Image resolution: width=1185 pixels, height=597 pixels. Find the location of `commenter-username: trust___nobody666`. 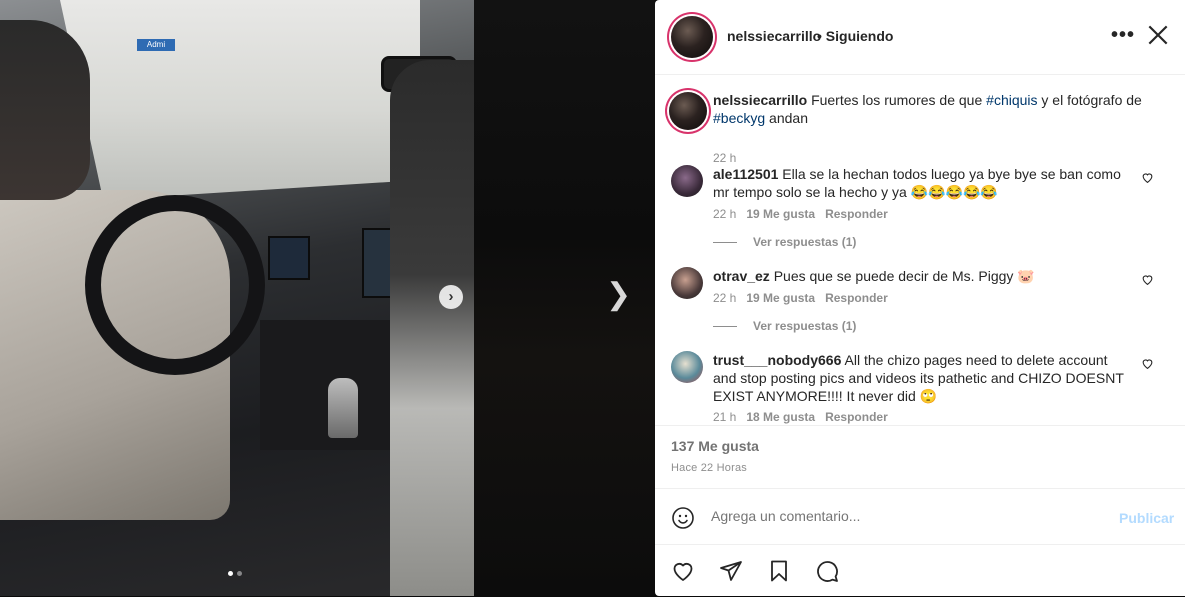

commenter-username: trust___nobody666 is located at coordinates (777, 360).